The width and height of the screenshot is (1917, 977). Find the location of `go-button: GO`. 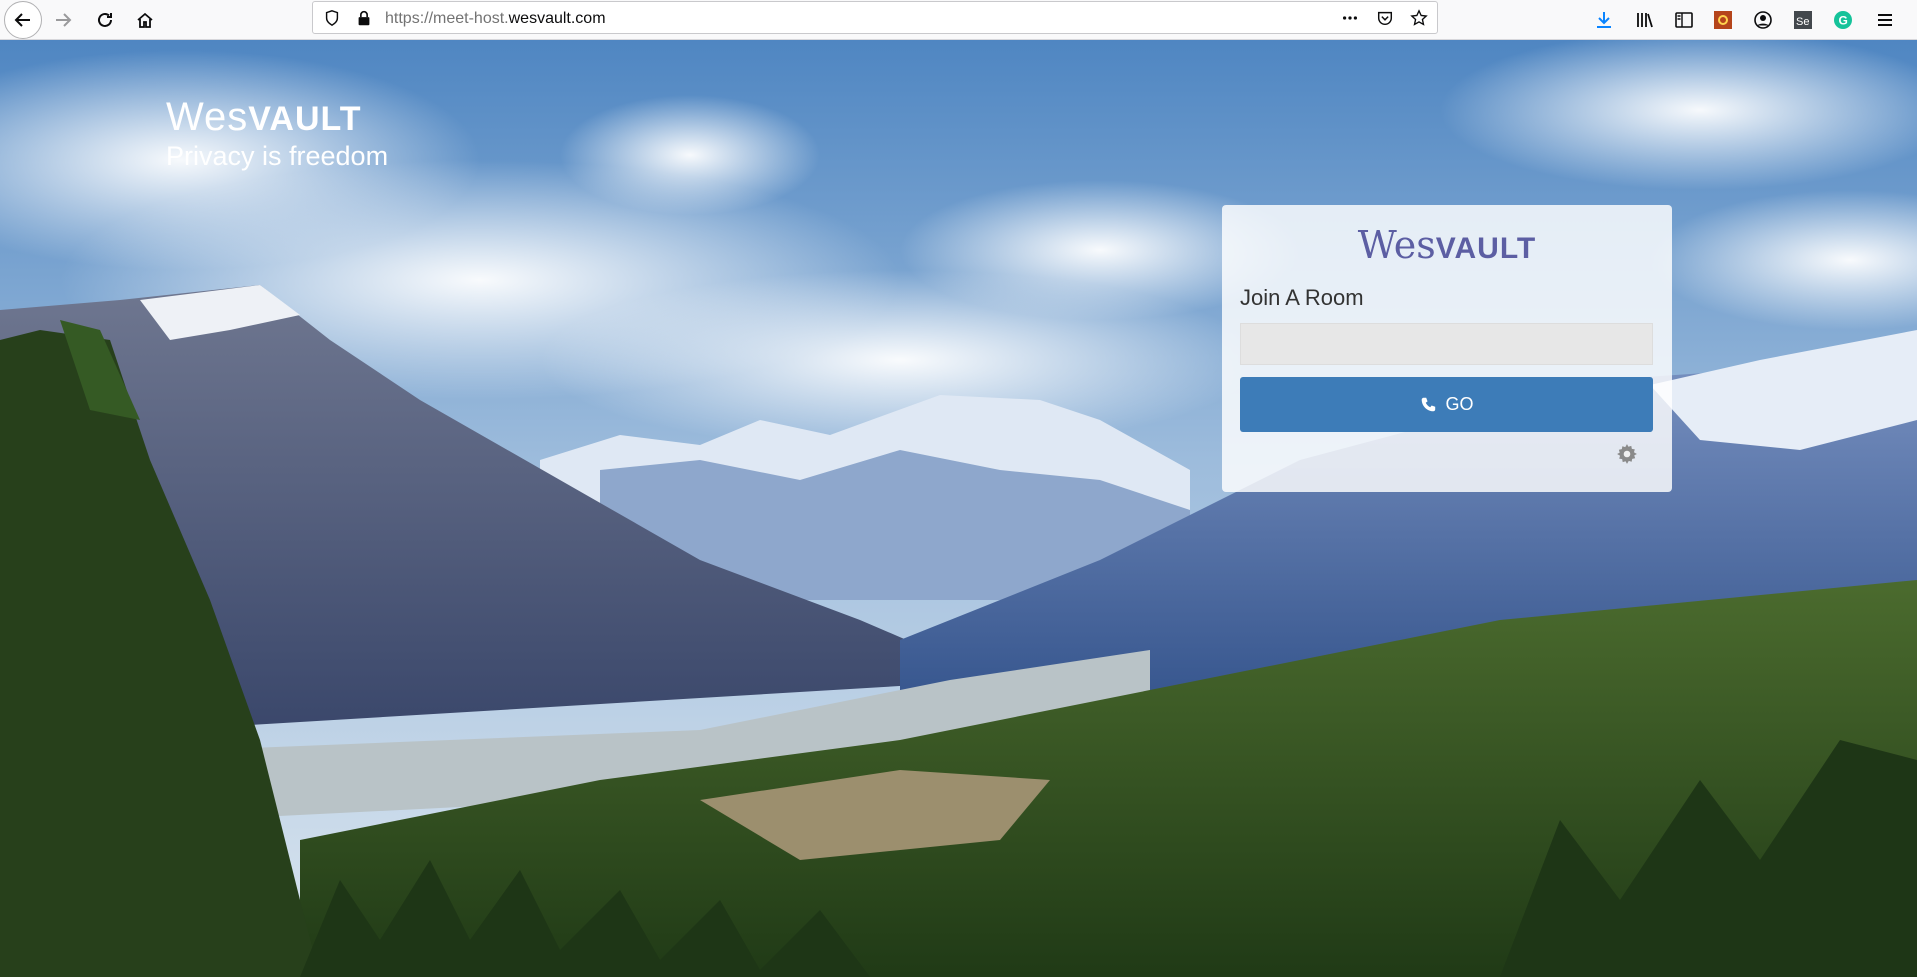

go-button: GO is located at coordinates (1446, 404).